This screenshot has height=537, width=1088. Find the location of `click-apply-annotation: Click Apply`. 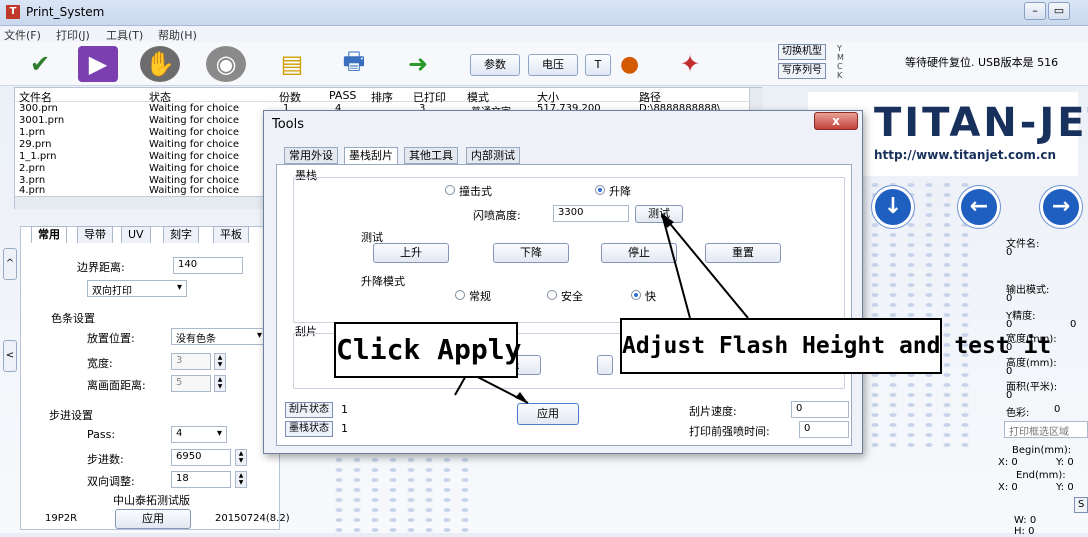

click-apply-annotation: Click Apply is located at coordinates (427, 350).